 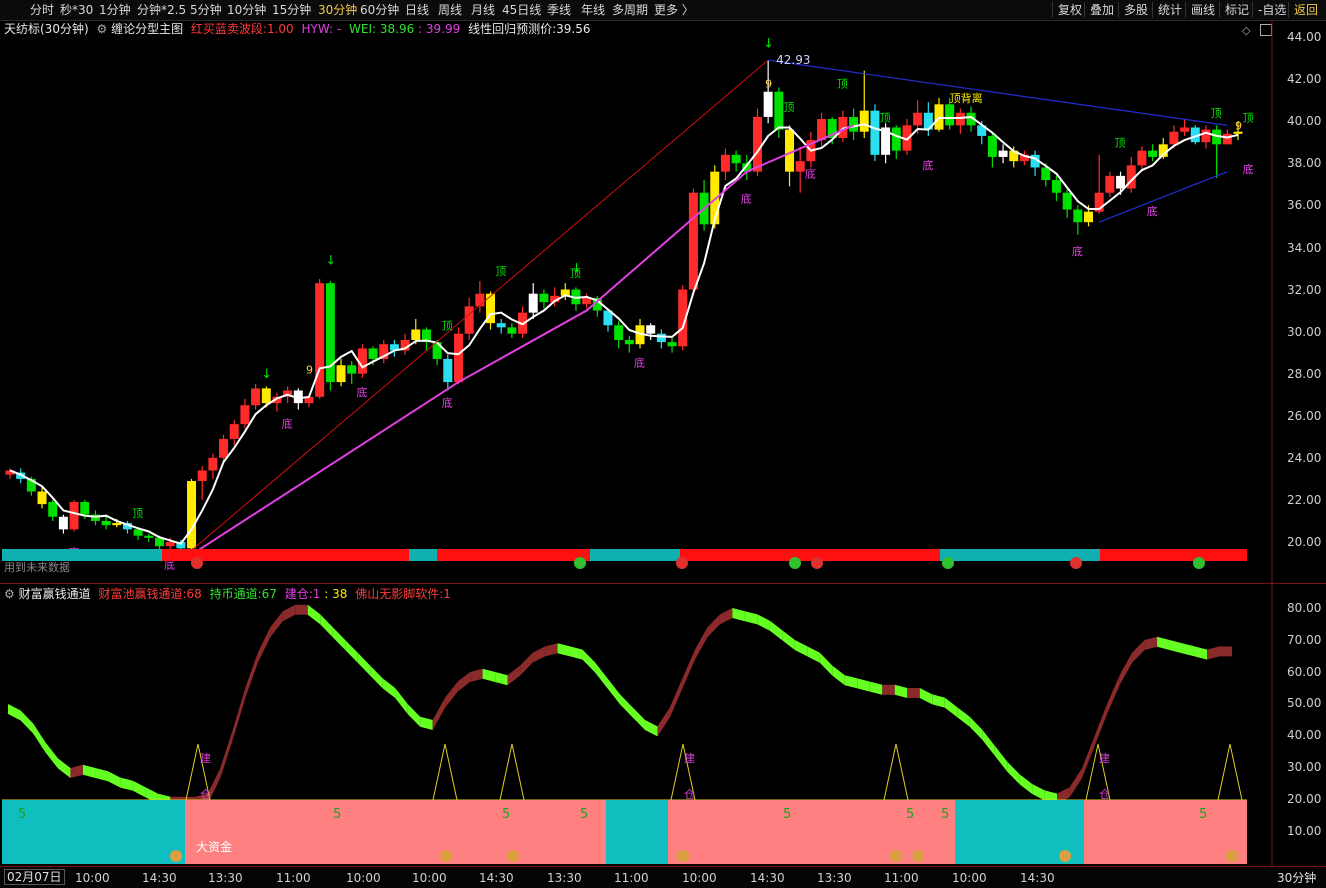 What do you see at coordinates (214, 846) in the screenshot?
I see `big-fund-label: 大资金` at bounding box center [214, 846].